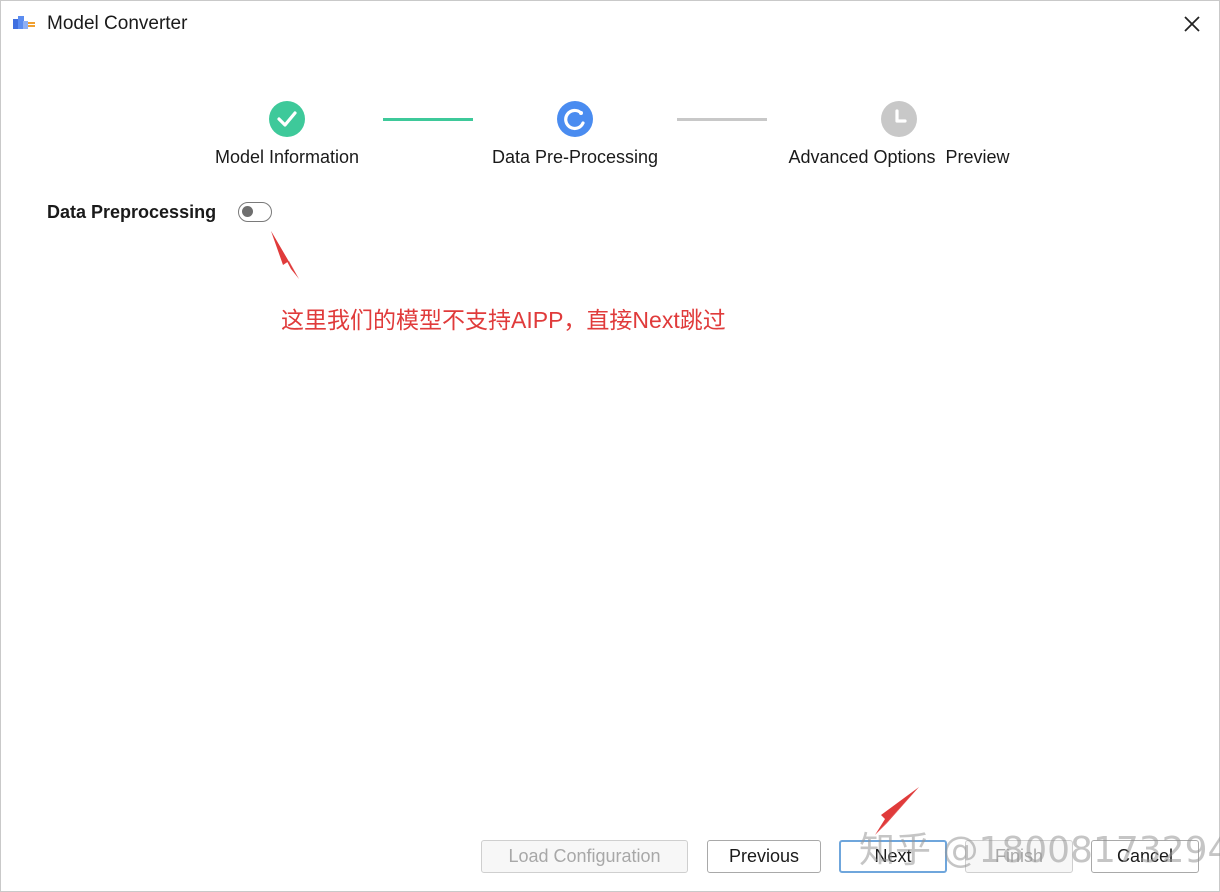 The image size is (1220, 892). I want to click on next-button: Next, so click(893, 856).